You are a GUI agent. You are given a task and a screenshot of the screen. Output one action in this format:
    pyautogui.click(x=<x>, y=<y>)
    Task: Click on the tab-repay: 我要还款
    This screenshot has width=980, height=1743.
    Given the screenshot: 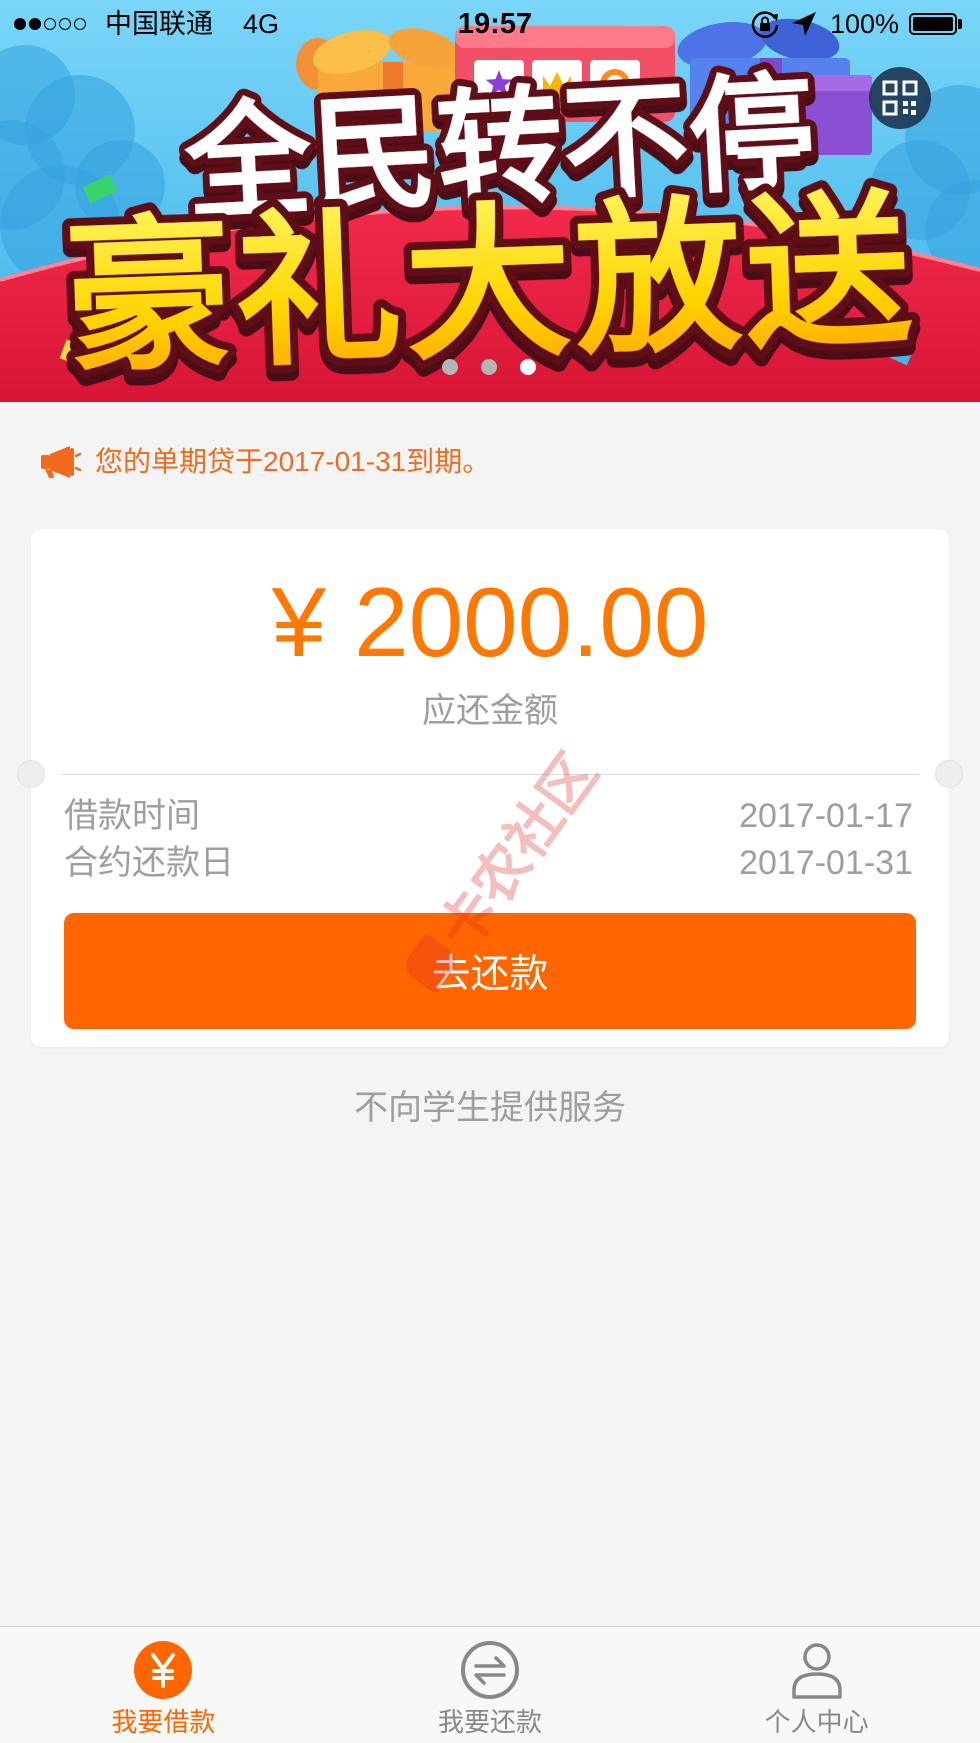 What is the action you would take?
    pyautogui.click(x=490, y=1685)
    